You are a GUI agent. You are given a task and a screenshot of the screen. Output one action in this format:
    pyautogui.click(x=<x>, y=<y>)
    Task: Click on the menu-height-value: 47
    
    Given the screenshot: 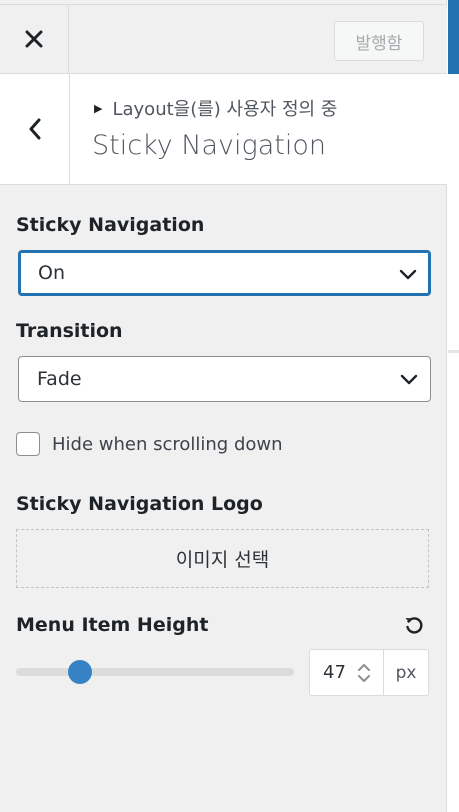 What is the action you would take?
    pyautogui.click(x=334, y=672)
    